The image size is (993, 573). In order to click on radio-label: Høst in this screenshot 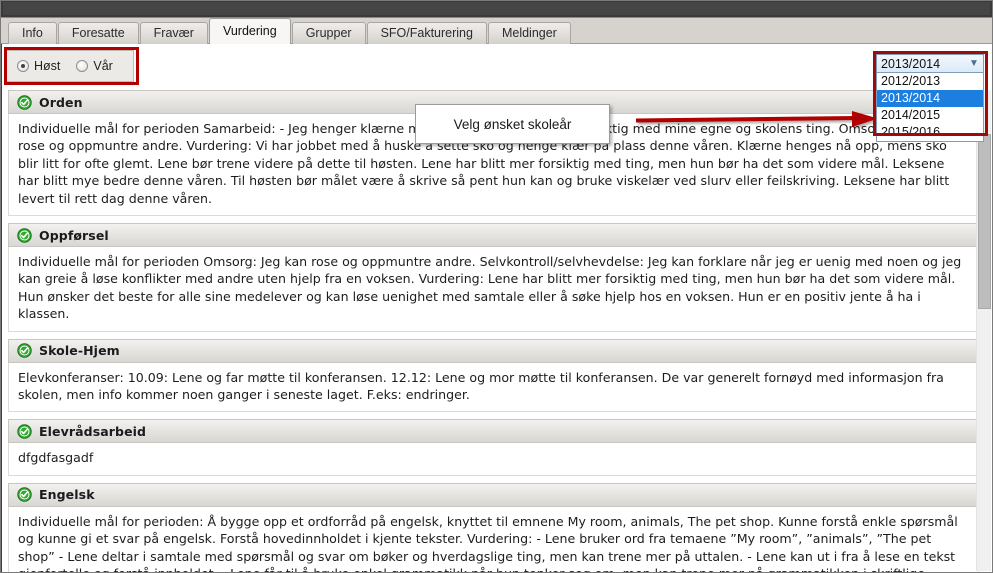, I will do `click(47, 66)`.